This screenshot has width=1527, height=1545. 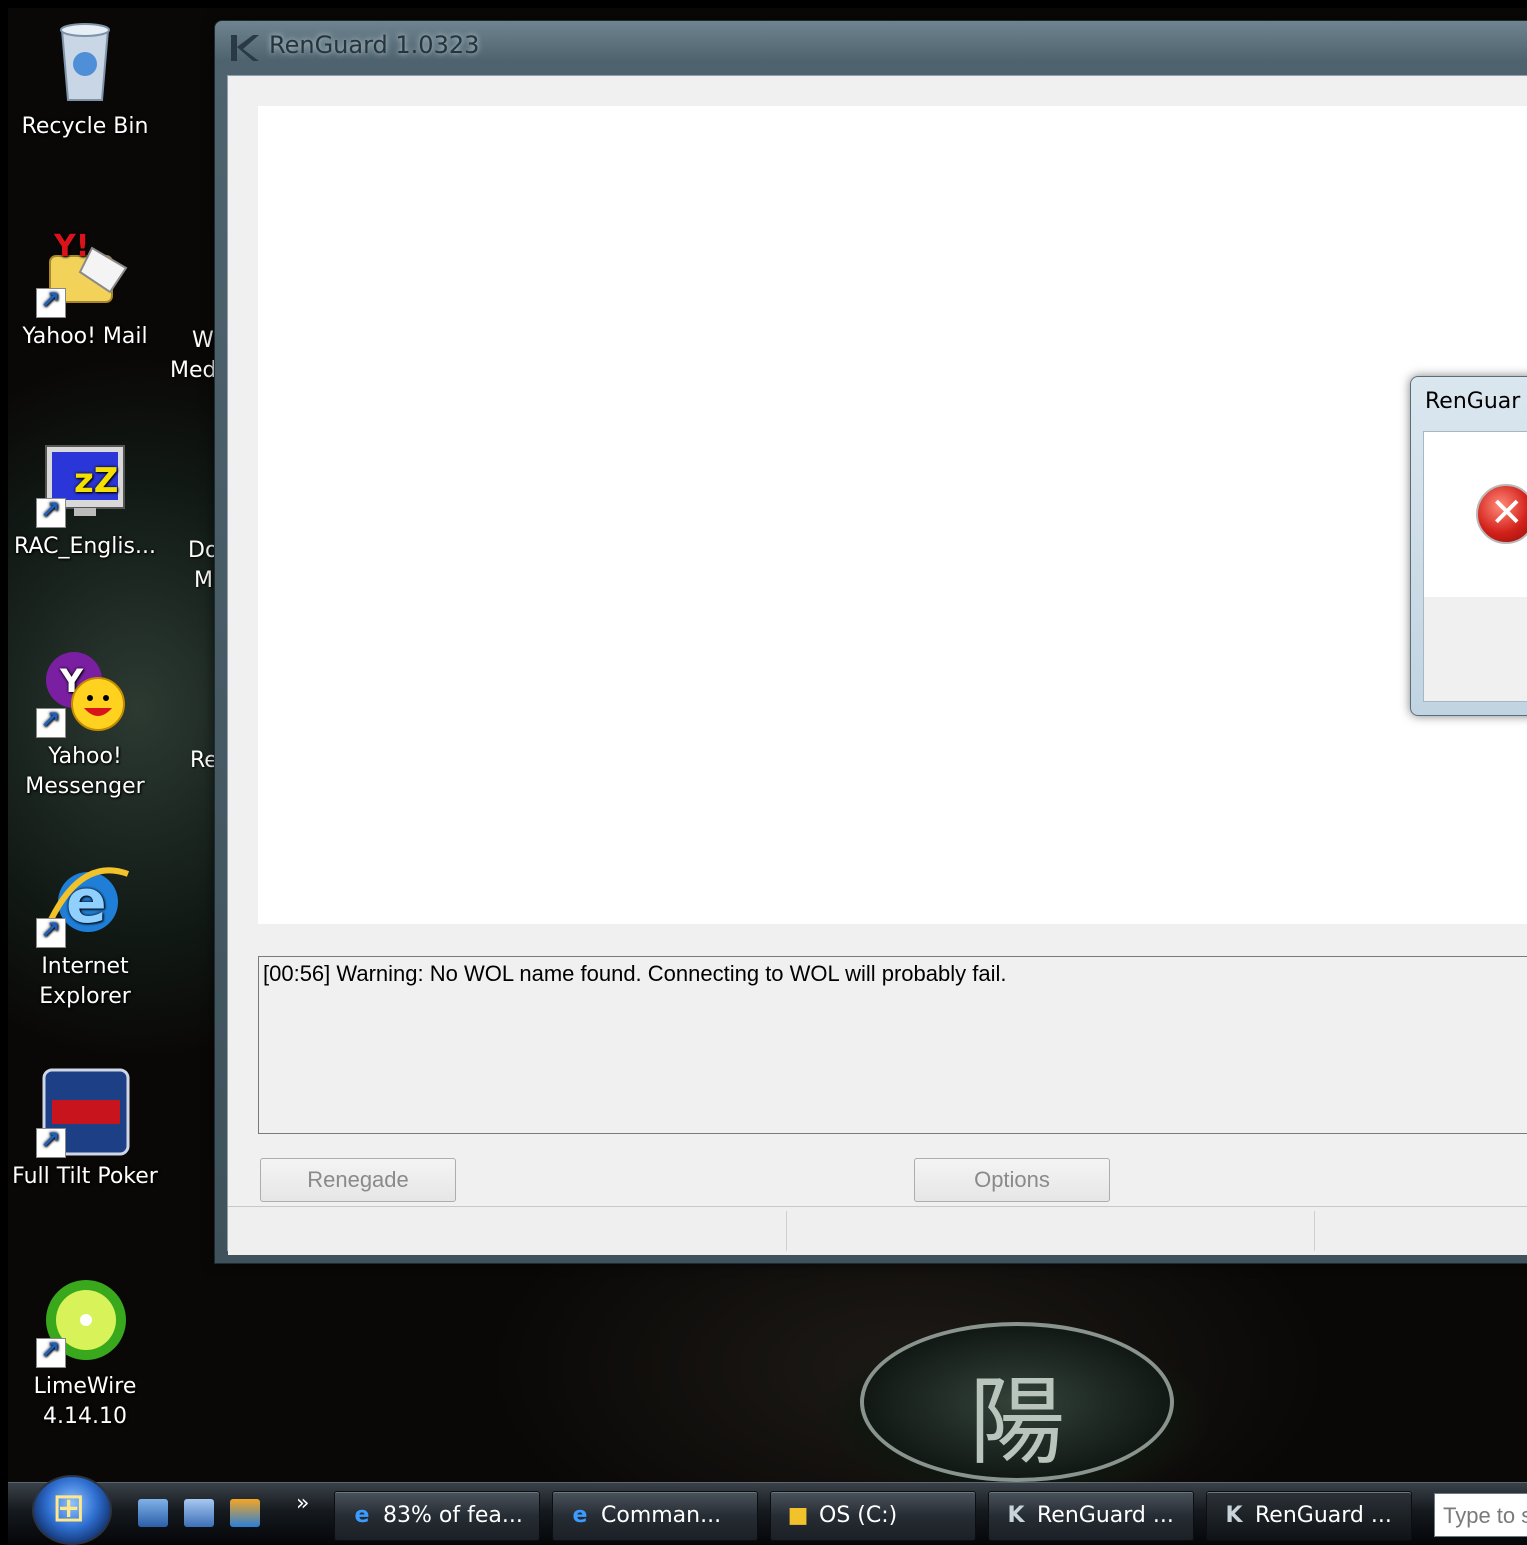 I want to click on desktop-icon-label: Full Tilt Poker, so click(x=85, y=1176).